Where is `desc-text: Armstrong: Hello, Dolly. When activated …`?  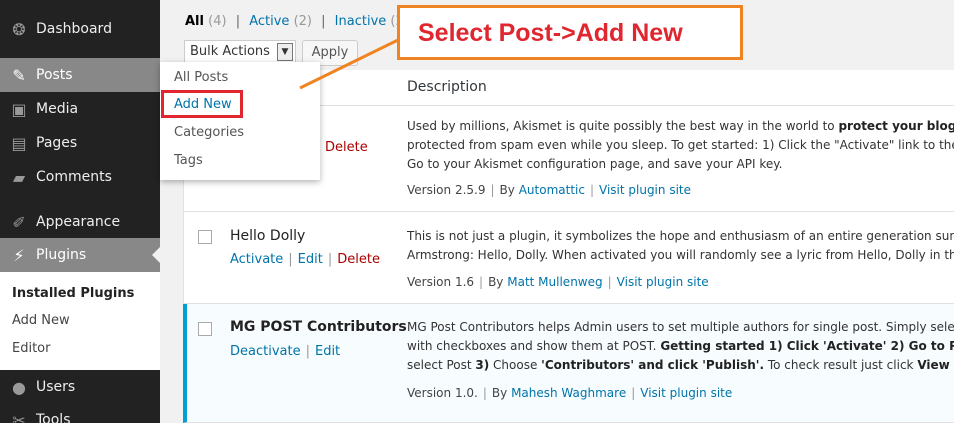 desc-text: Armstrong: Hello, Dolly. When activated … is located at coordinates (680, 255).